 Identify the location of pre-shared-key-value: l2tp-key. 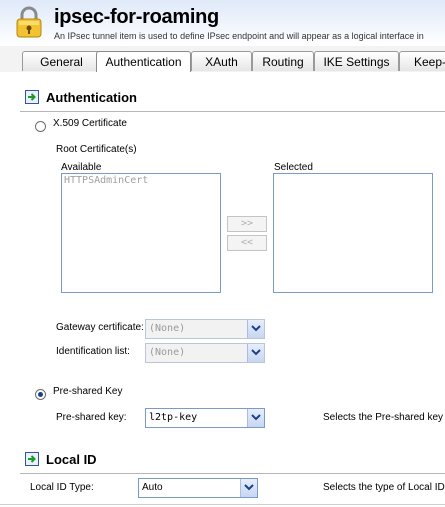
(173, 417).